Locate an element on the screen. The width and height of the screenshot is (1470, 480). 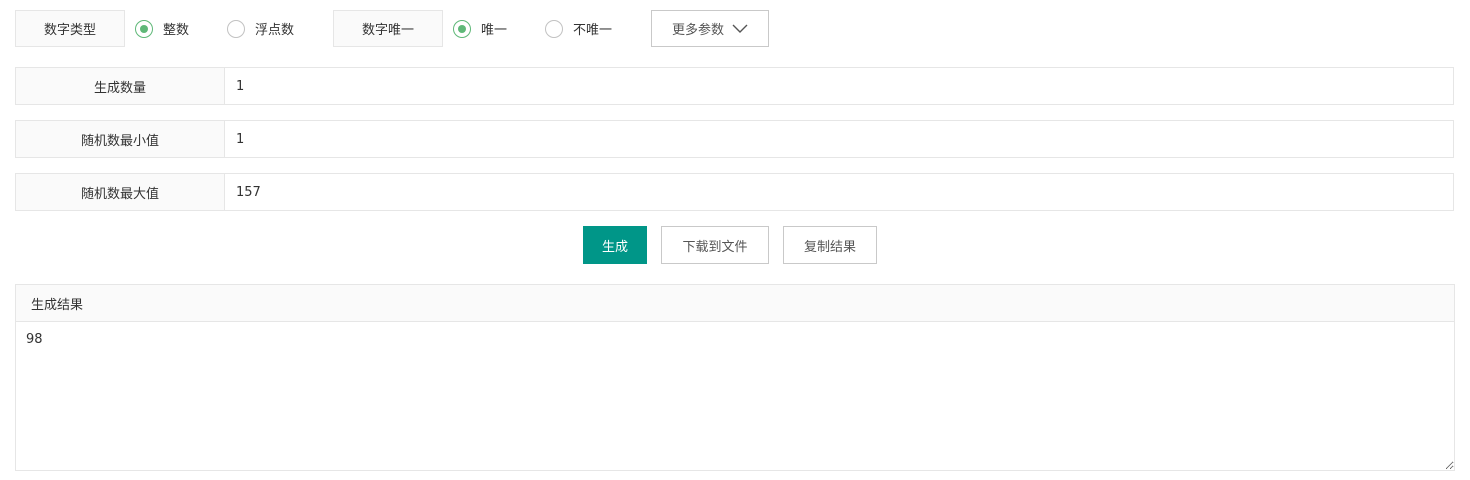
options-row: 数字类型 整数 浮点数 数字唯一 唯一 不唯一 更多参数 is located at coordinates (395, 28).